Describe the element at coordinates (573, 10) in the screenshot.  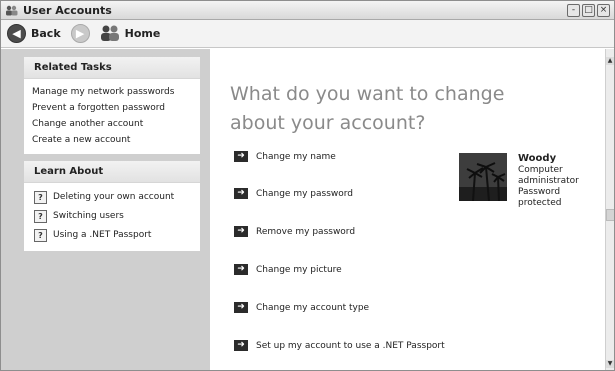
I see `minimize-button: -` at that location.